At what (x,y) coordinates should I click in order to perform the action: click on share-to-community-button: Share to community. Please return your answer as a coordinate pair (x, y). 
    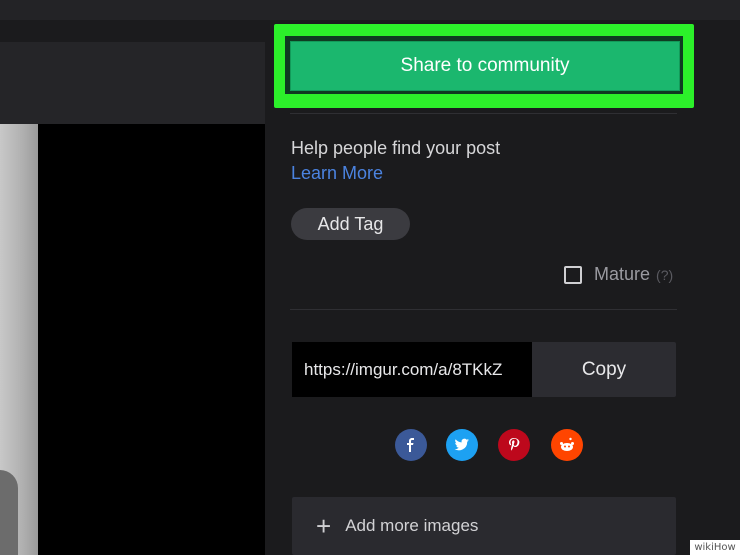
    Looking at the image, I should click on (485, 66).